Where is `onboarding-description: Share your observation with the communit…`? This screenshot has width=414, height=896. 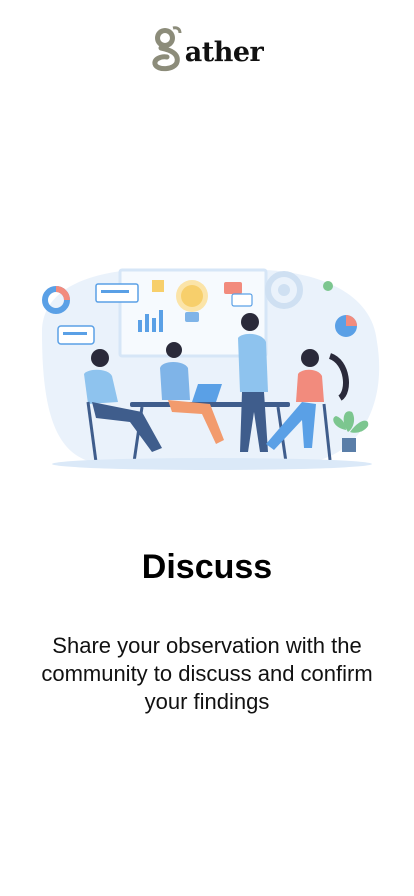 onboarding-description: Share your observation with the communit… is located at coordinates (207, 673).